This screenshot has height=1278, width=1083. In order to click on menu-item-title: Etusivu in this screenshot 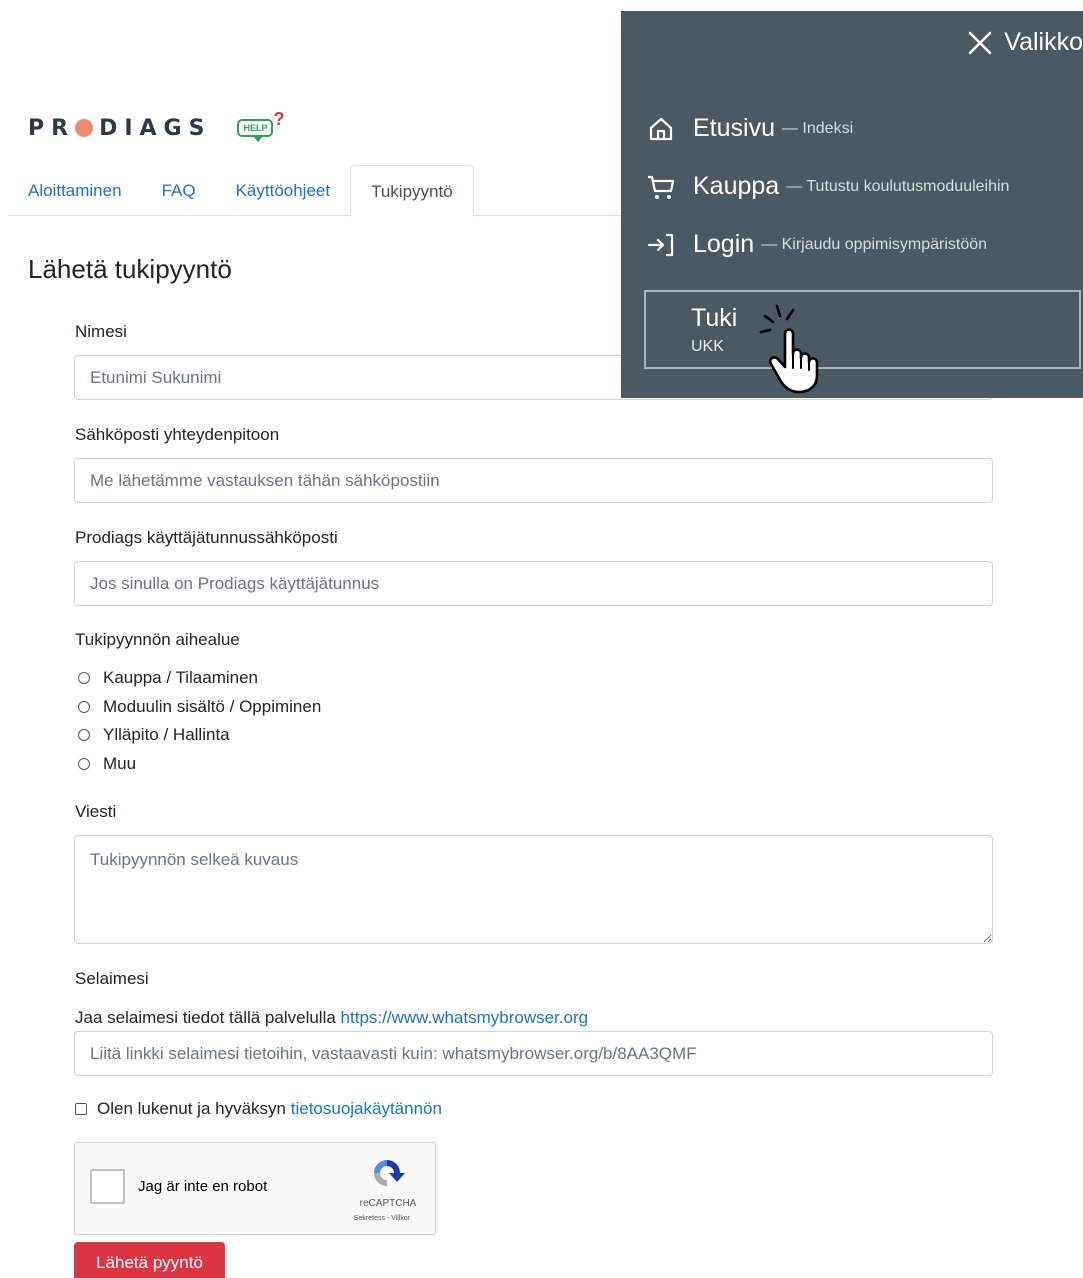, I will do `click(734, 128)`.